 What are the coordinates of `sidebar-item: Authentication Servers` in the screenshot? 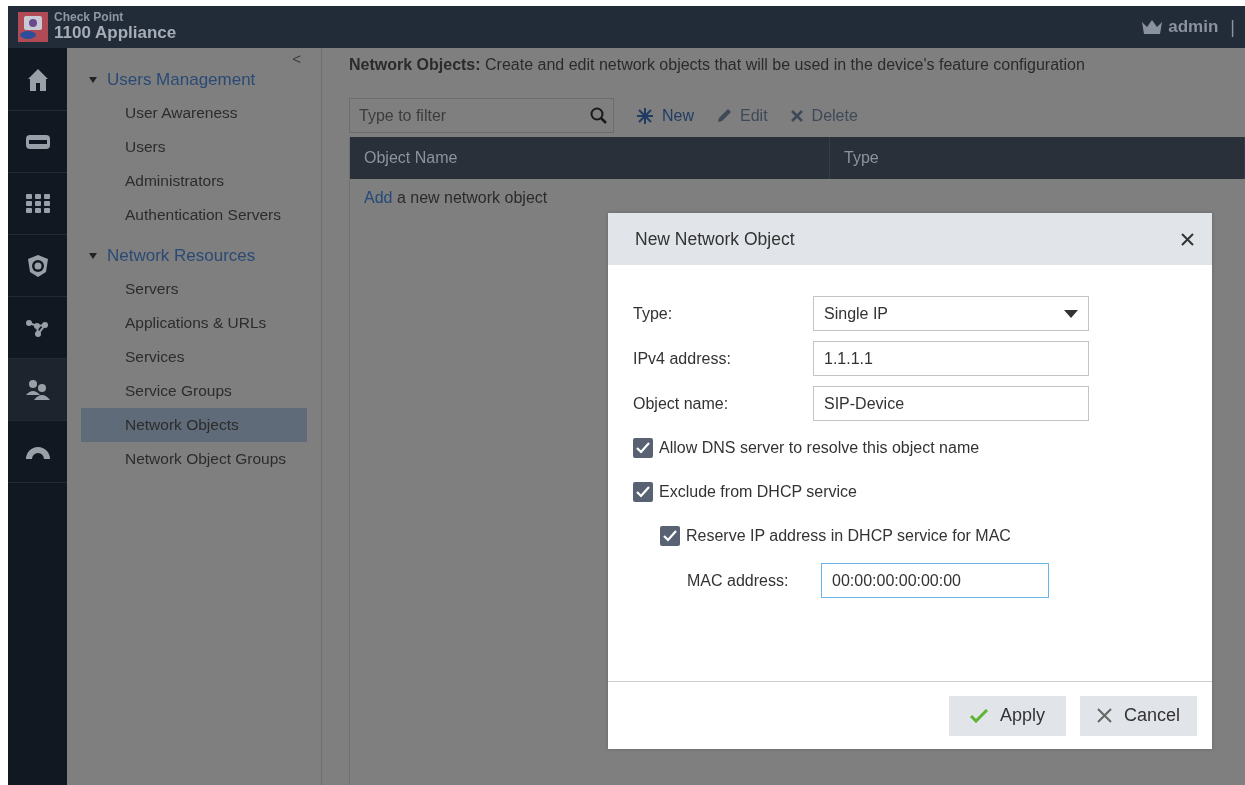 It's located at (194, 215).